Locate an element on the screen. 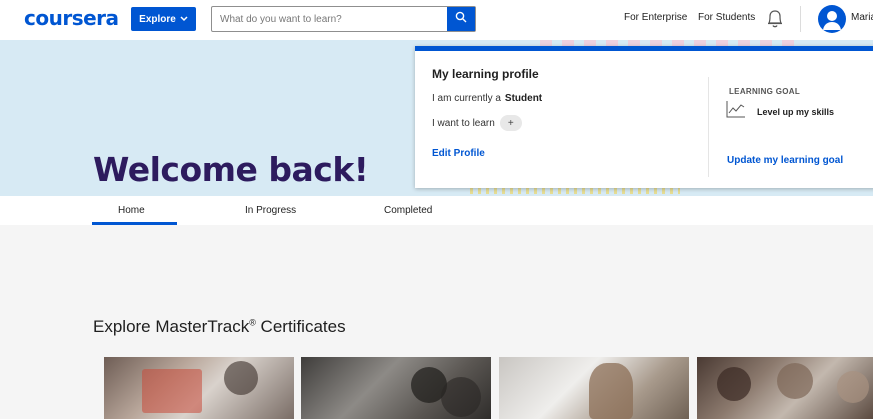 Image resolution: width=873 pixels, height=419 pixels. current-role-line: I am currently a Student is located at coordinates (487, 98).